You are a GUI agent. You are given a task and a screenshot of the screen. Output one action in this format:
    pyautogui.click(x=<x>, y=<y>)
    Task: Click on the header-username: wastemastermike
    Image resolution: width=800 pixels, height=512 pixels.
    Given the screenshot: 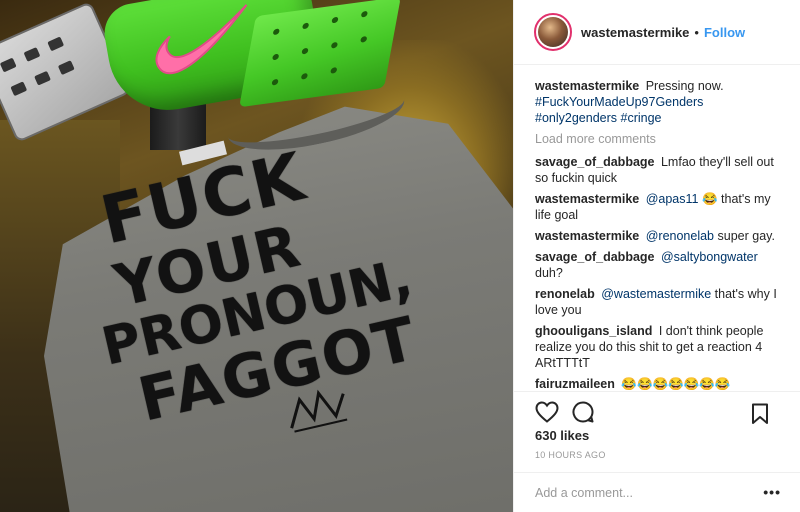 What is the action you would take?
    pyautogui.click(x=635, y=32)
    